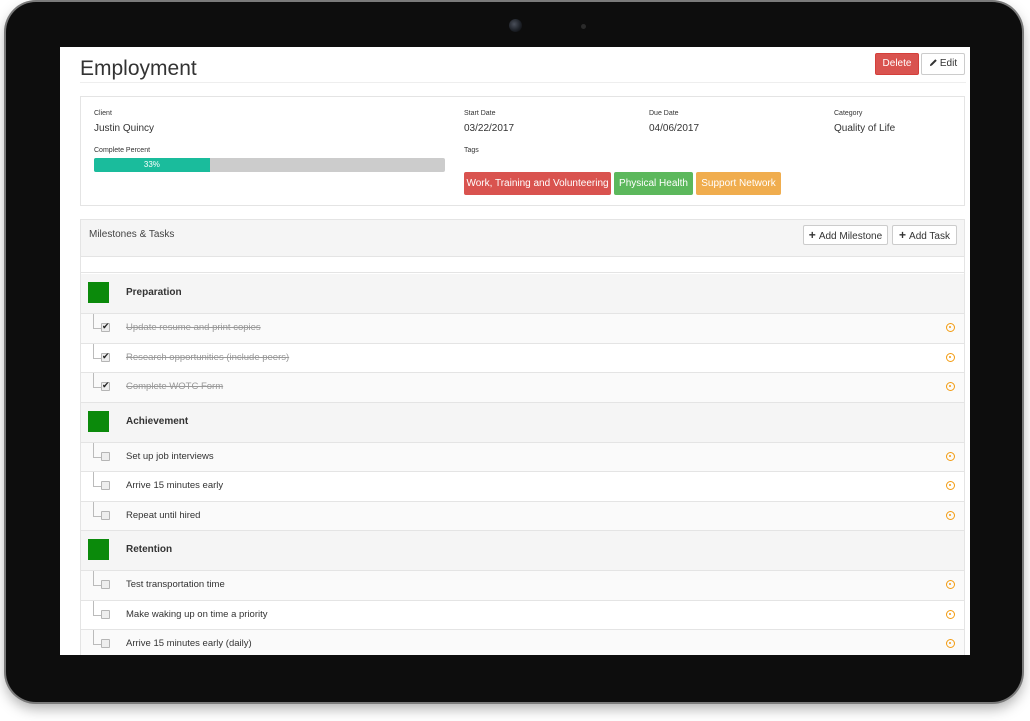 The height and width of the screenshot is (721, 1030). Describe the element at coordinates (269, 165) in the screenshot. I see `progress-bar: 33%` at that location.